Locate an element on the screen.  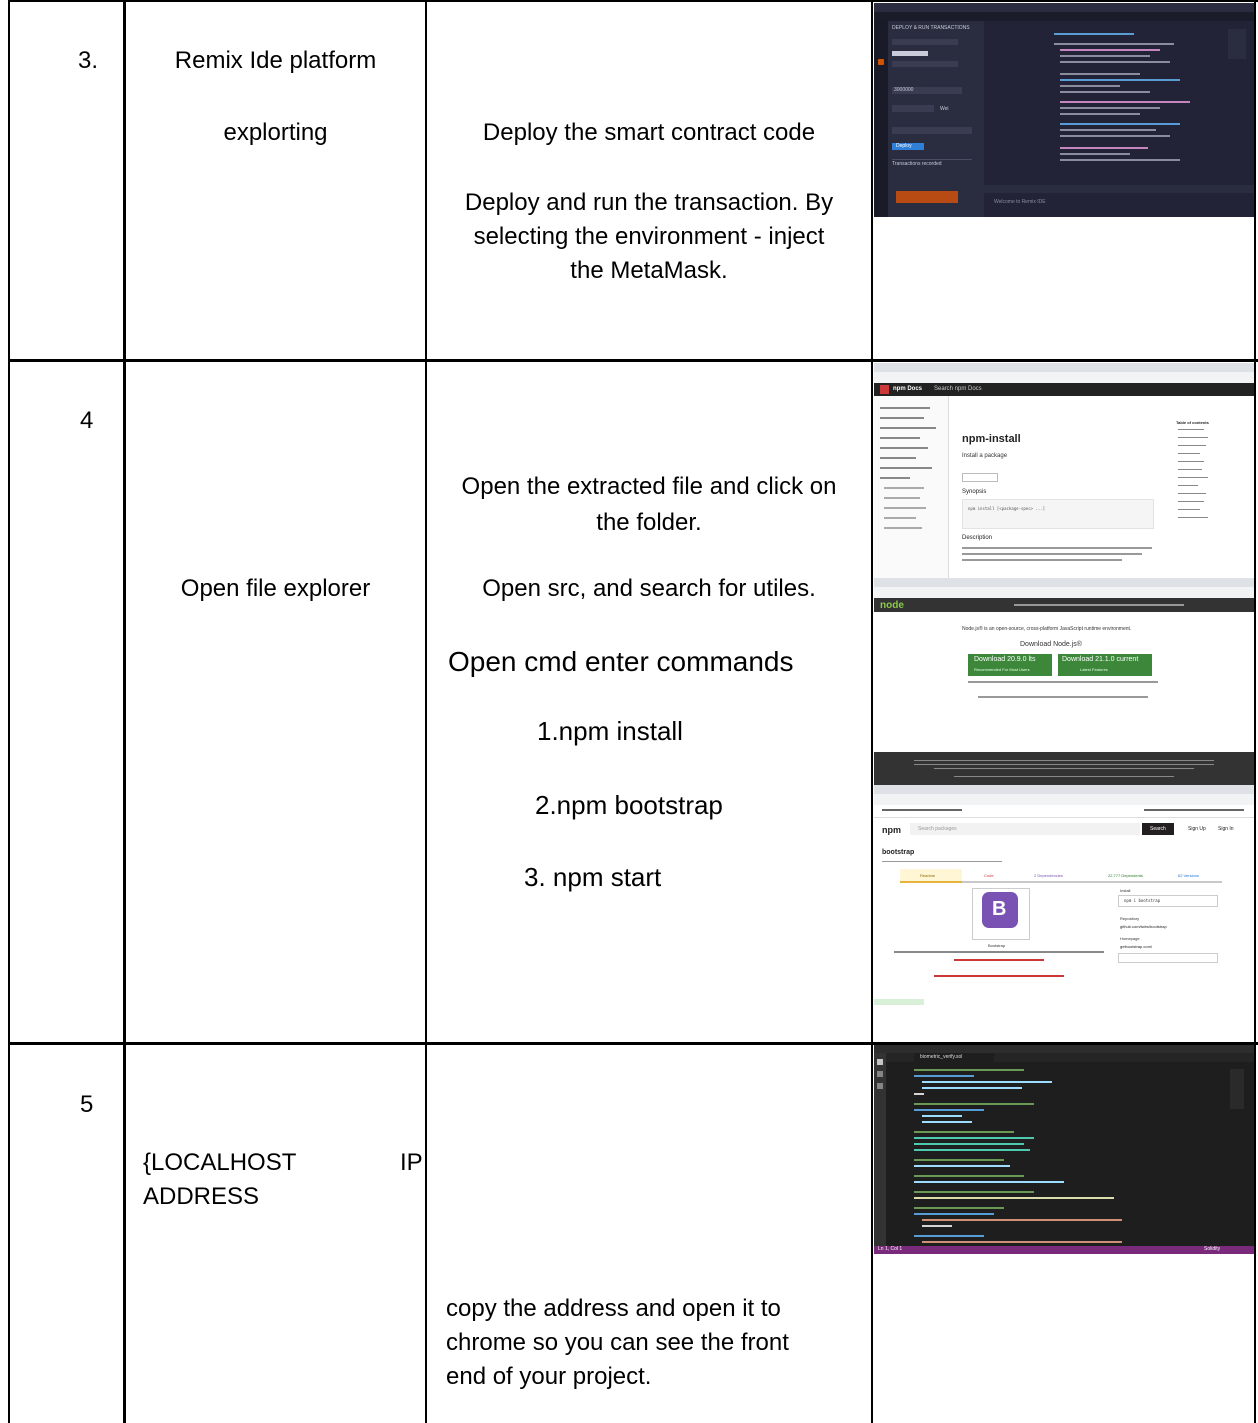
step-description: Deploy the smart contract code is located at coordinates (649, 132).